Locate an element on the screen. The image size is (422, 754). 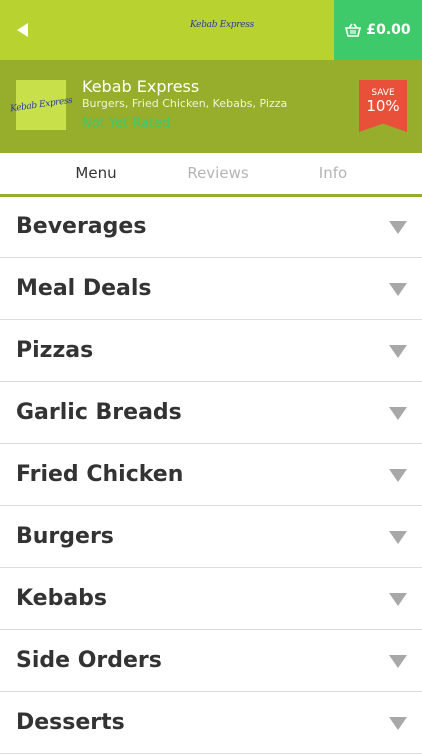
basket-button: £0.00 is located at coordinates (378, 30).